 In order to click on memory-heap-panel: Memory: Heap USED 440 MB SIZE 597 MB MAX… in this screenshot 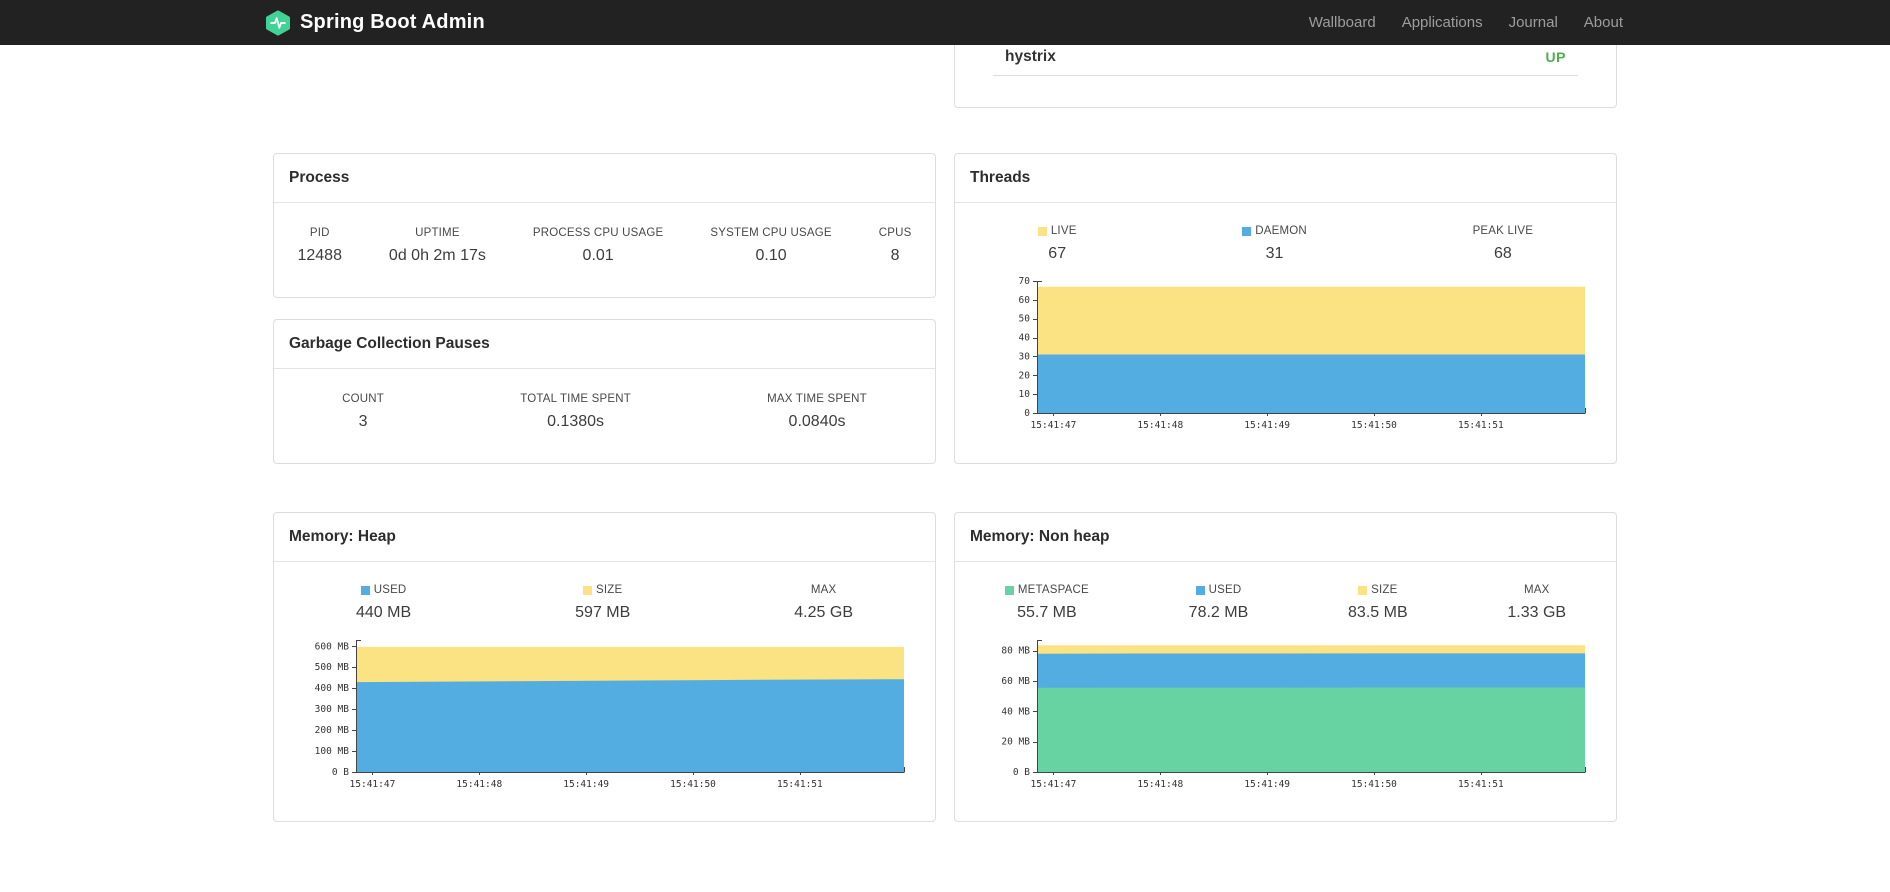, I will do `click(604, 667)`.